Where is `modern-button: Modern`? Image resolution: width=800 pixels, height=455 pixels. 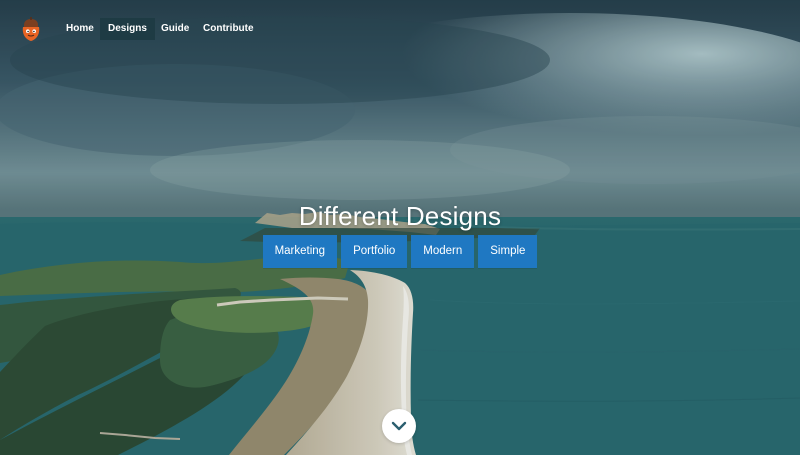 modern-button: Modern is located at coordinates (443, 251).